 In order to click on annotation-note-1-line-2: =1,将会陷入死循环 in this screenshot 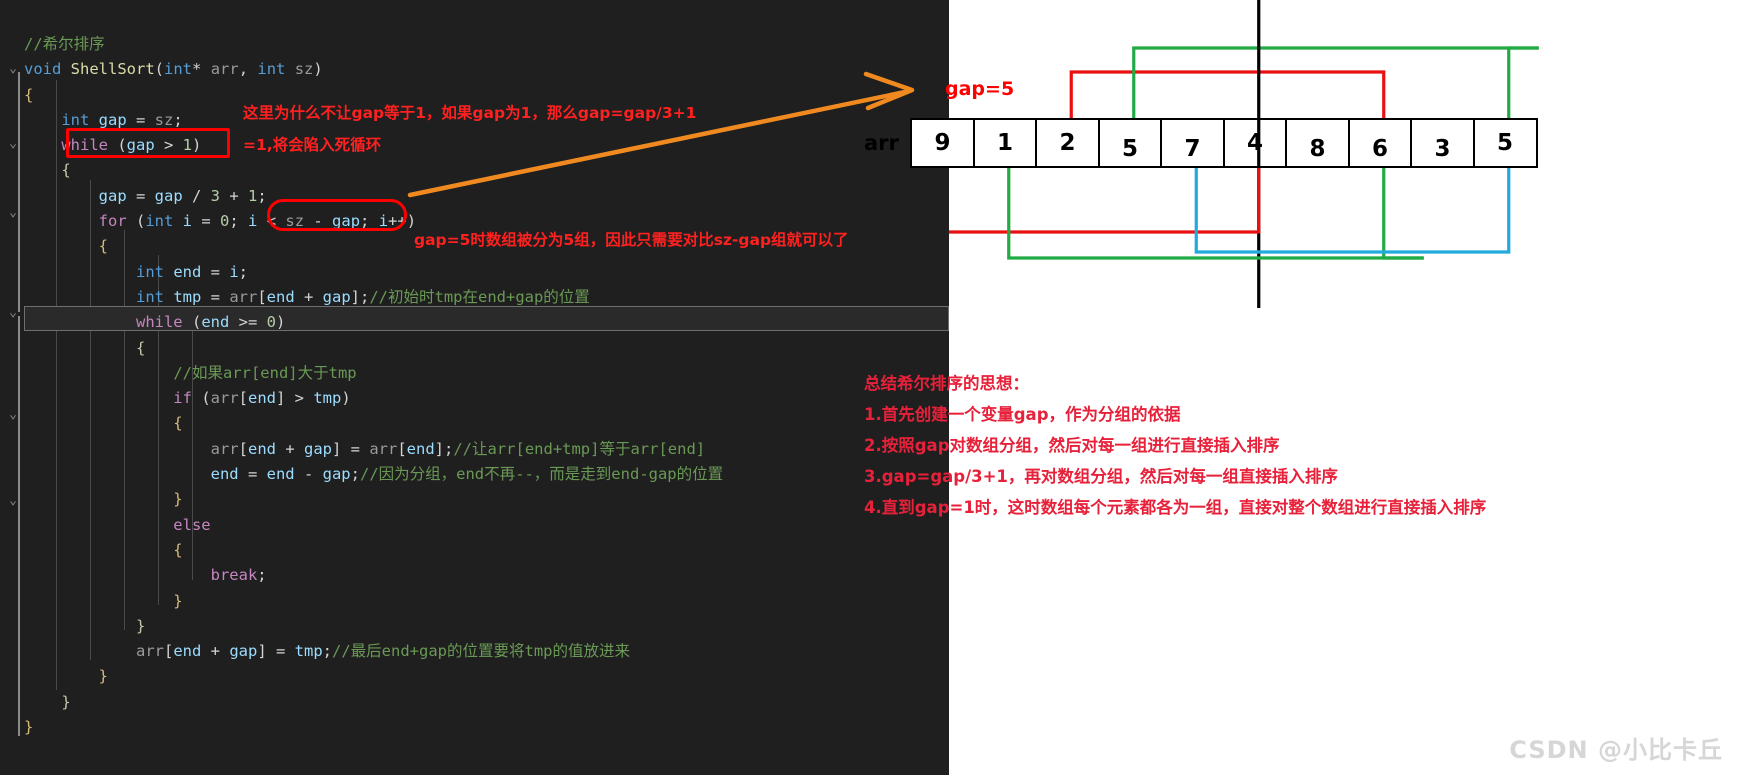, I will do `click(312, 145)`.